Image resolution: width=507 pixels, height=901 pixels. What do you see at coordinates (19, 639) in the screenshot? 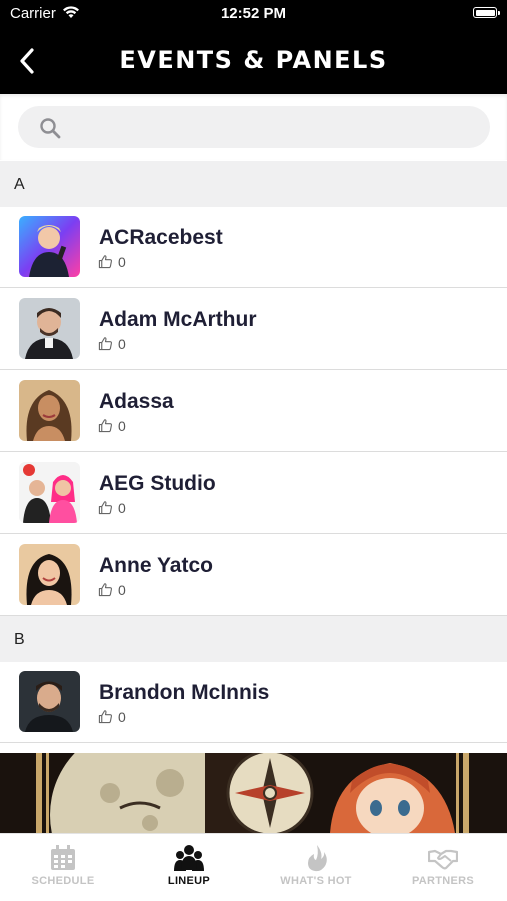
I see `section-letter: B` at bounding box center [19, 639].